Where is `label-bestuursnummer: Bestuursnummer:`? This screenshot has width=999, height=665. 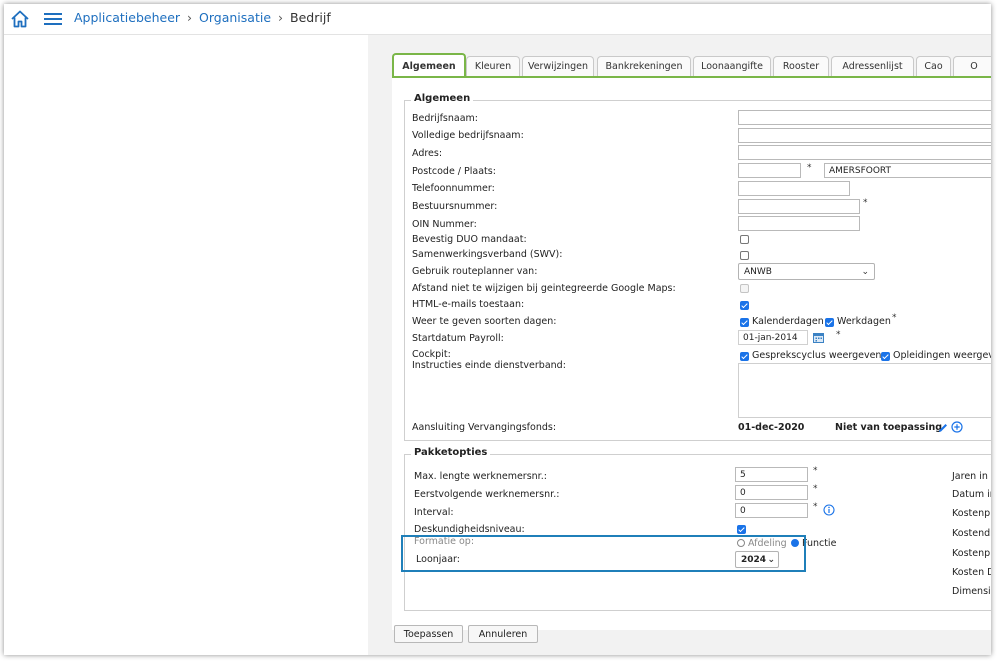 label-bestuursnummer: Bestuursnummer: is located at coordinates (455, 206).